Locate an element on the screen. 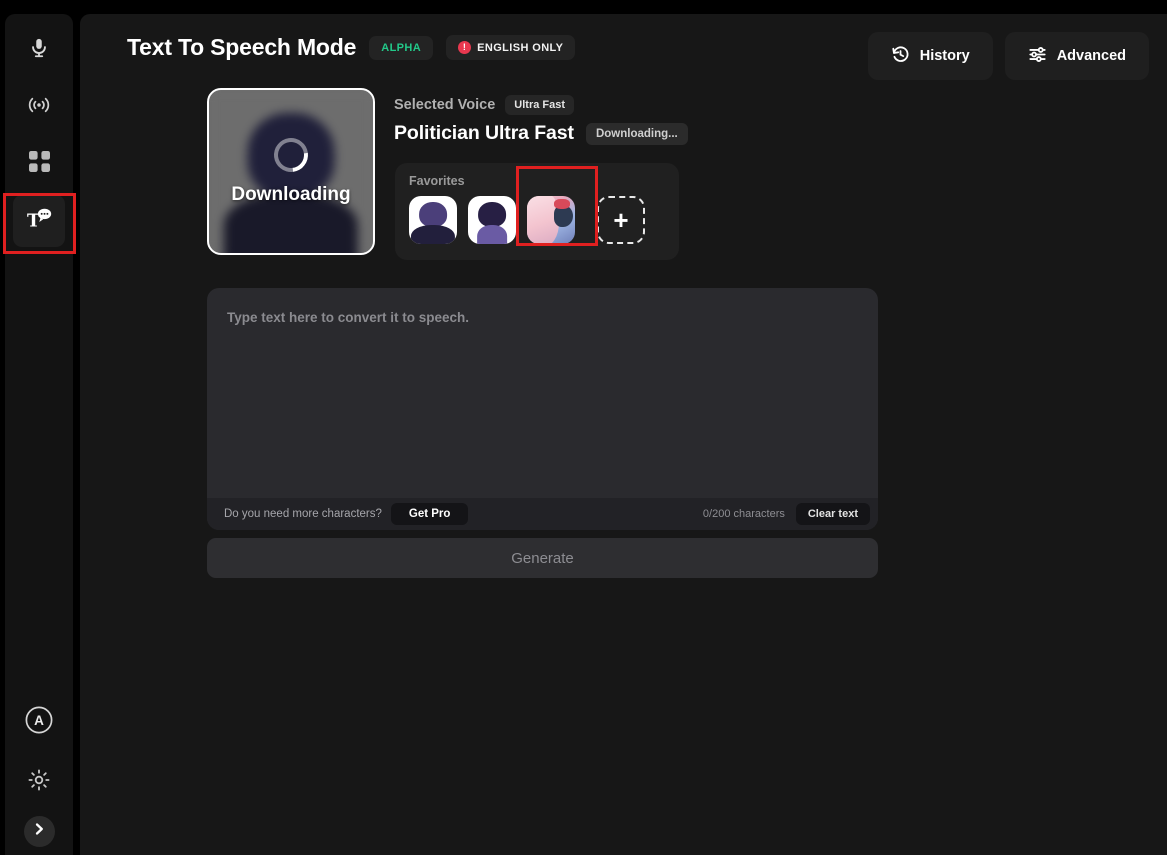  chevron-right-icon is located at coordinates (39, 831).